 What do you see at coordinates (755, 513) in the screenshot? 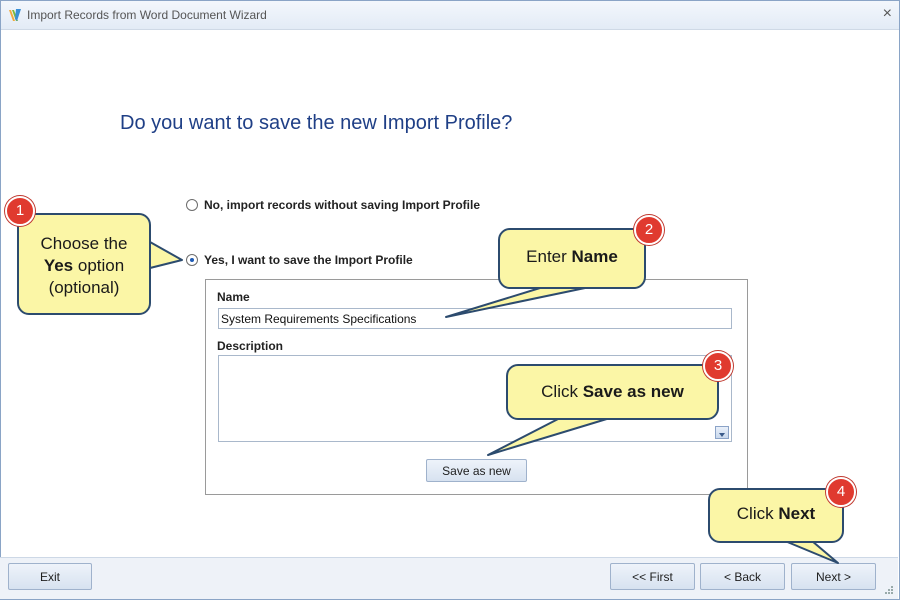
I see `callout-4-prefix: Click` at bounding box center [755, 513].